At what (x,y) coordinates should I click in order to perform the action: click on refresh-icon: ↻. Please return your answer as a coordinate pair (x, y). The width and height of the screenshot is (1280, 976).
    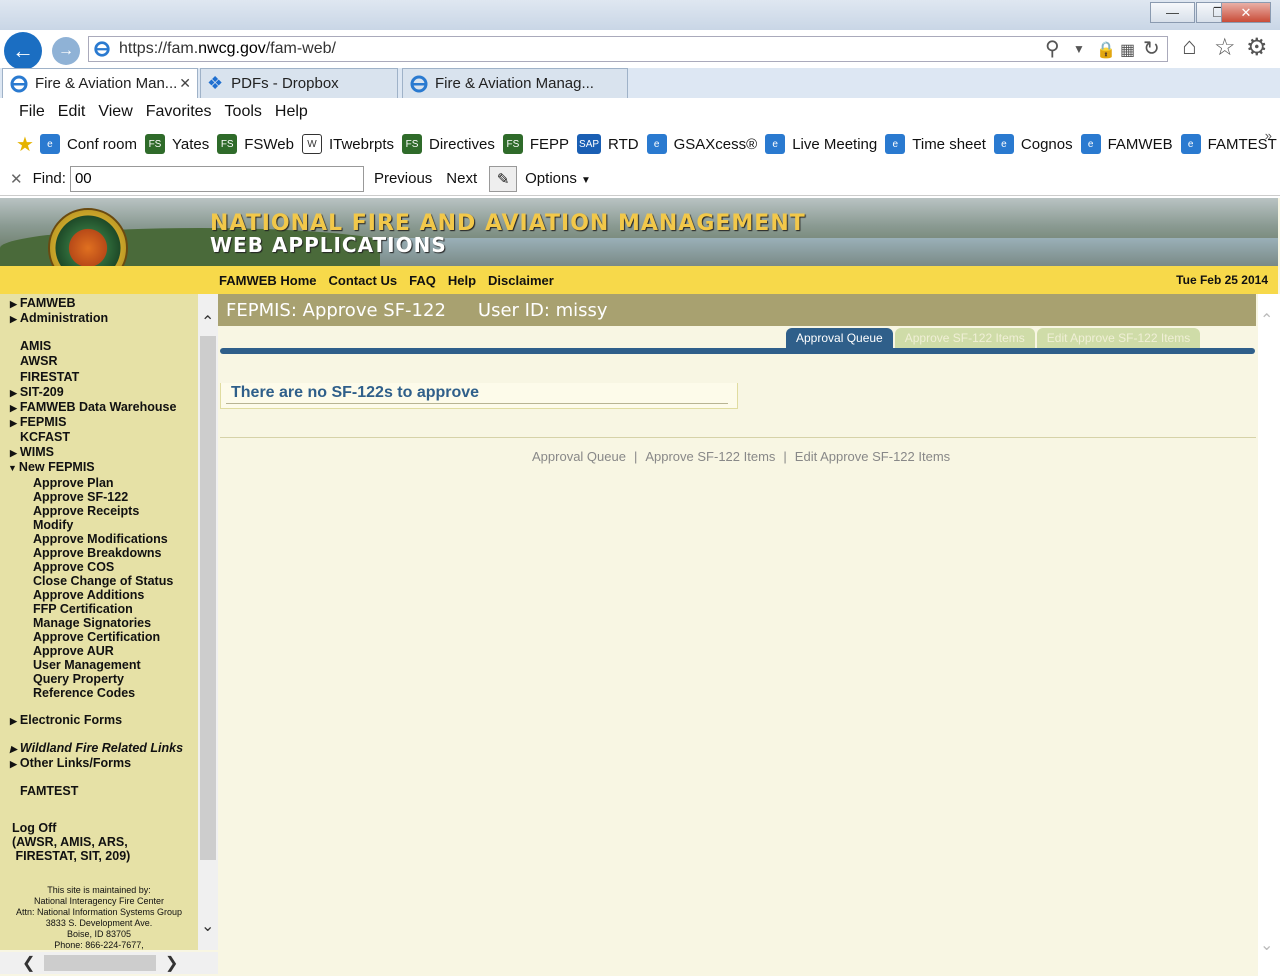
    Looking at the image, I should click on (1151, 48).